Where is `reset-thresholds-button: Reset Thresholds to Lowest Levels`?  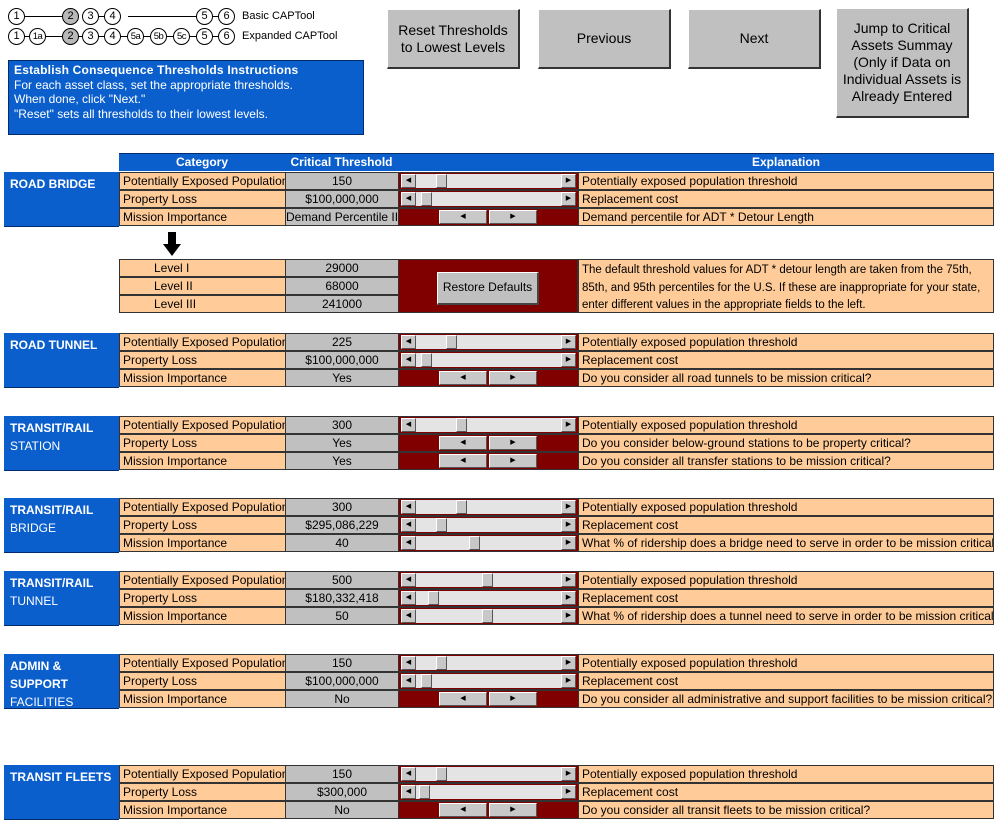
reset-thresholds-button: Reset Thresholds to Lowest Levels is located at coordinates (453, 39).